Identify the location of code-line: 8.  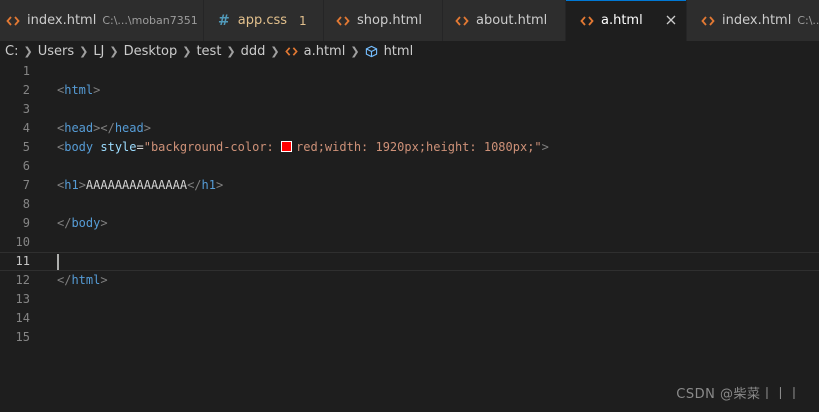
(409, 204).